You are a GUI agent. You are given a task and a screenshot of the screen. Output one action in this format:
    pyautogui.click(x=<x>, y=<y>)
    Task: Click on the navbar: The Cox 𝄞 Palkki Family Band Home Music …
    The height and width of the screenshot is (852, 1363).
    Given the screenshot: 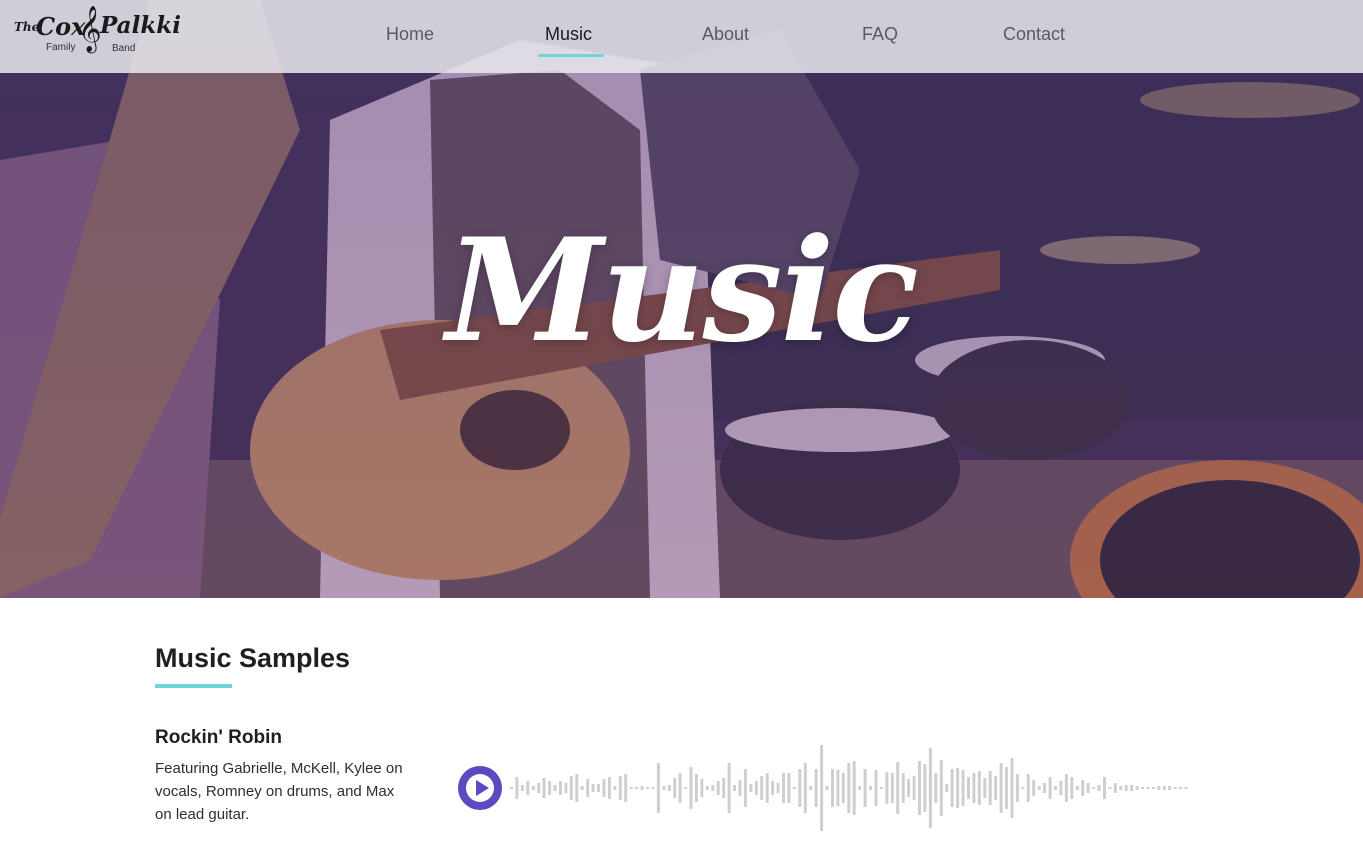 What is the action you would take?
    pyautogui.click(x=681, y=36)
    